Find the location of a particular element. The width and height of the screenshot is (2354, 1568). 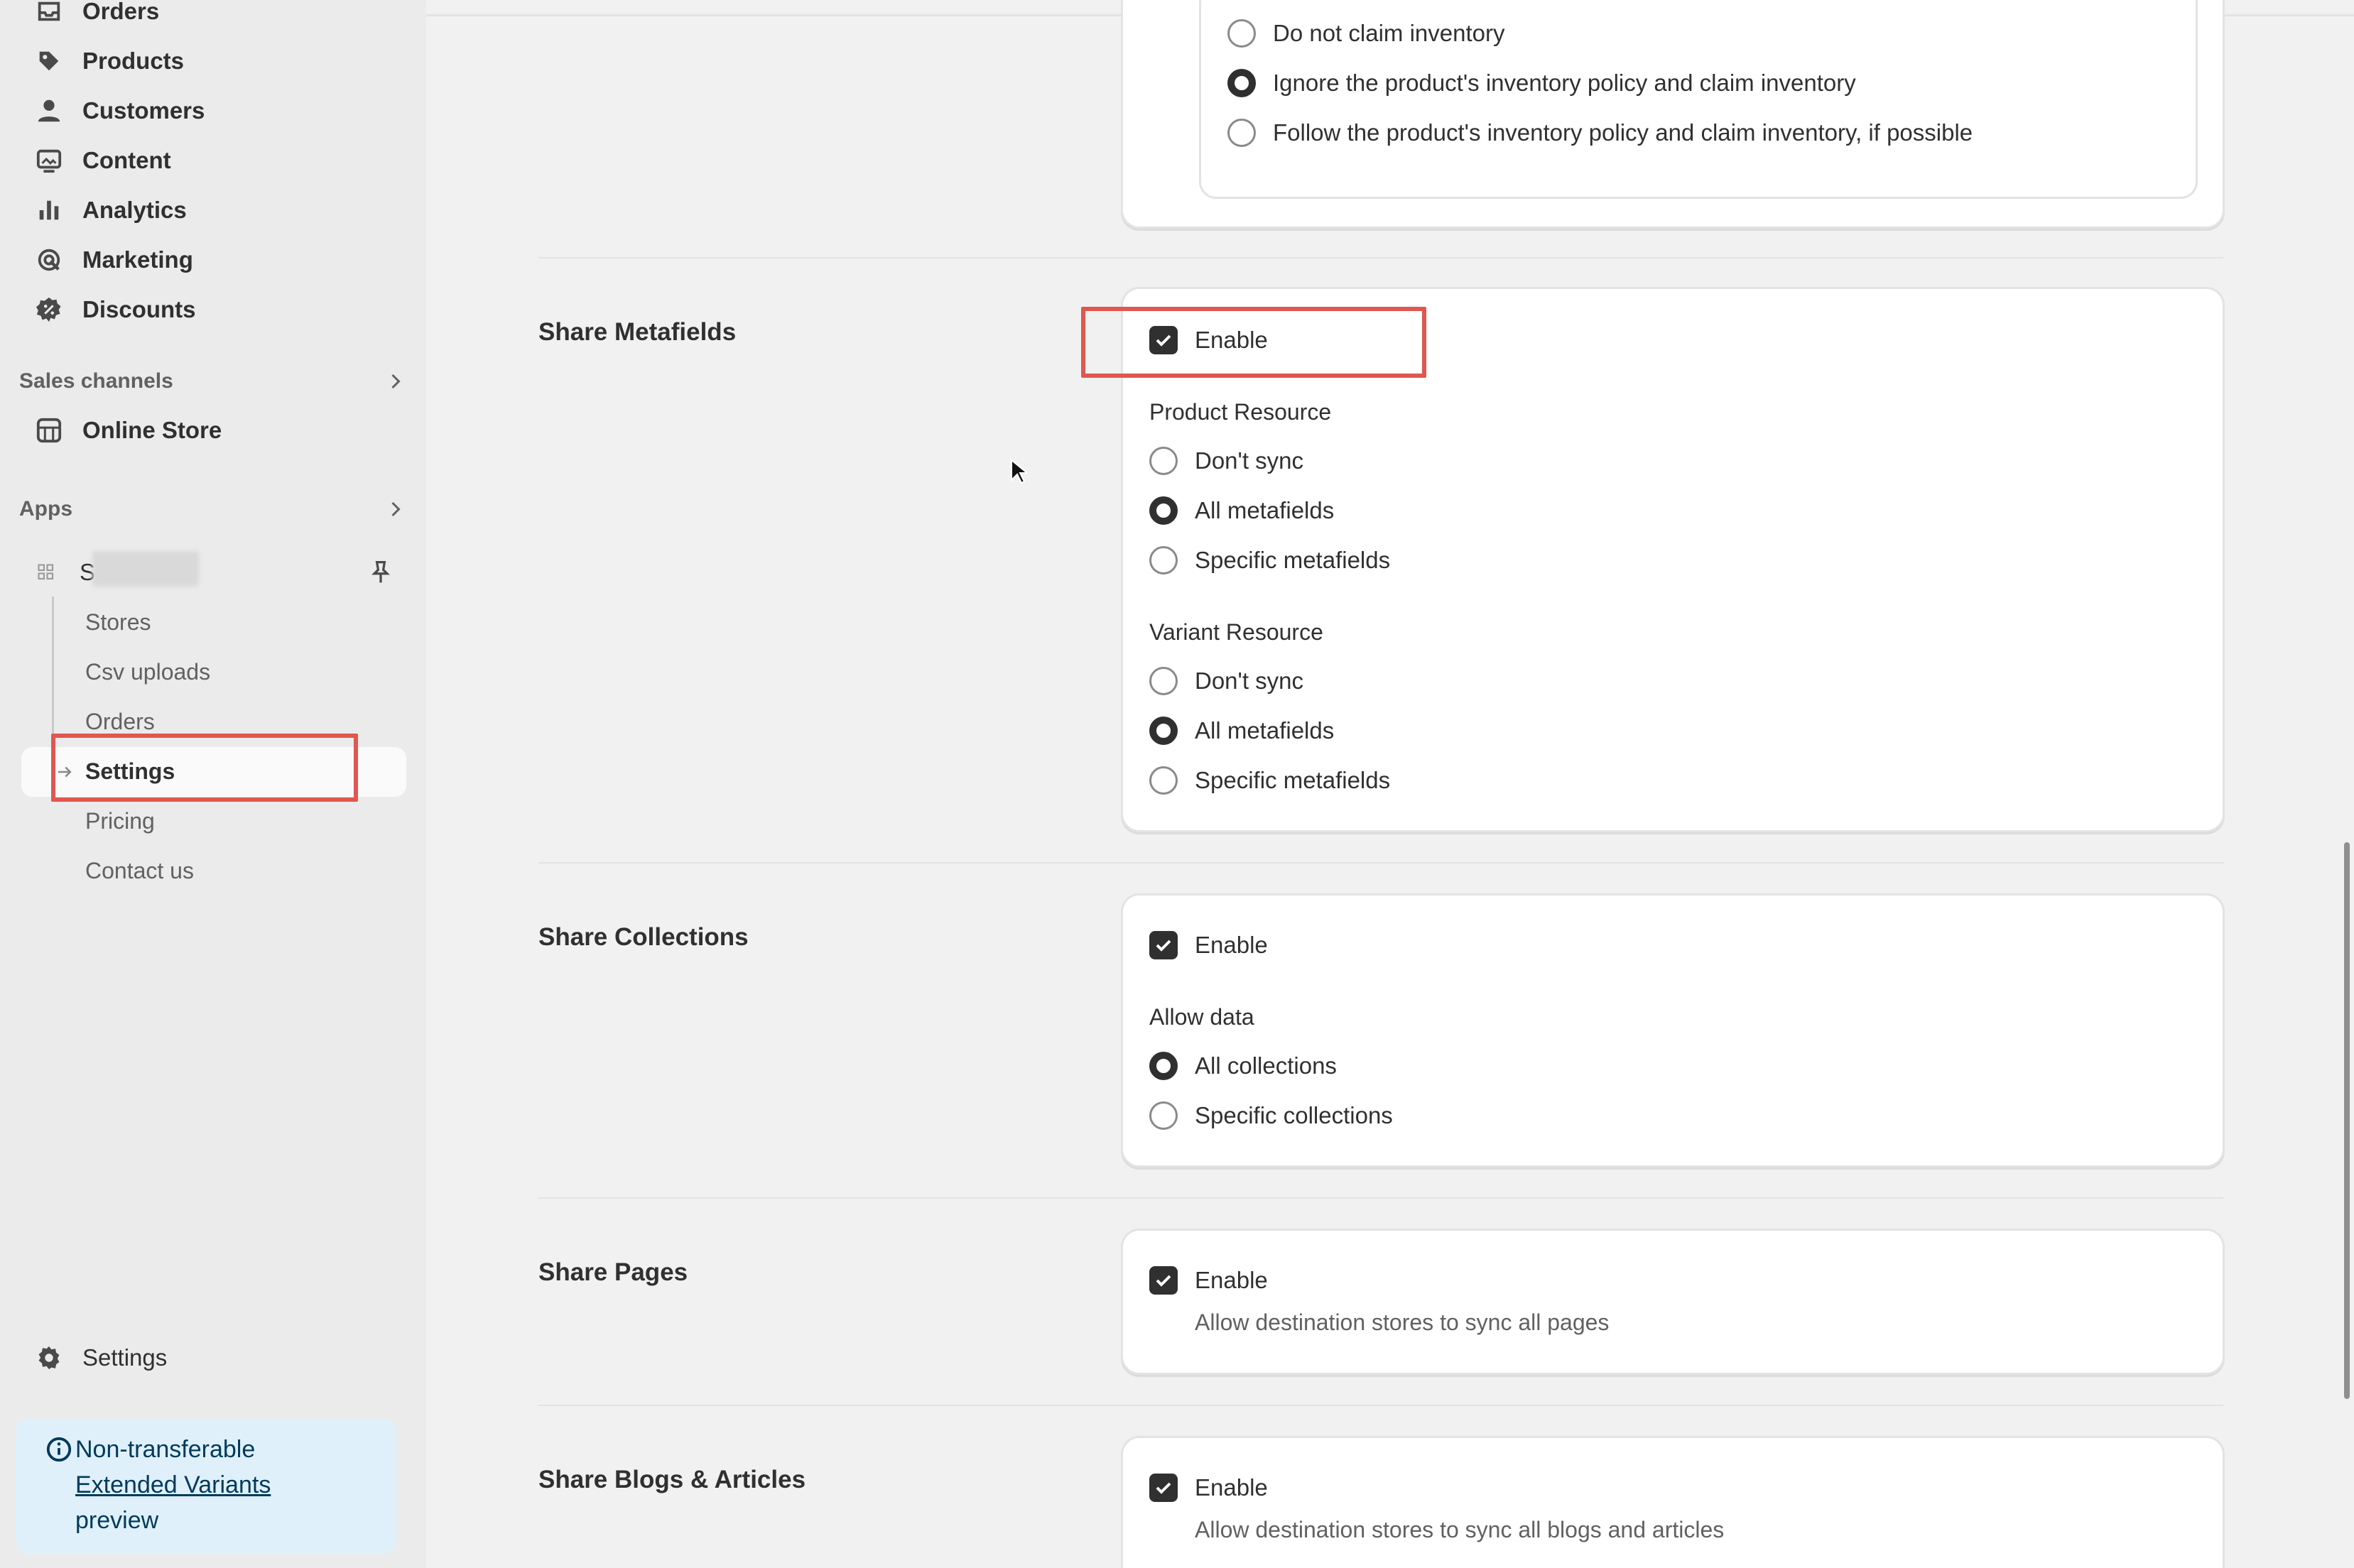

banner-line3: preview is located at coordinates (117, 1520).